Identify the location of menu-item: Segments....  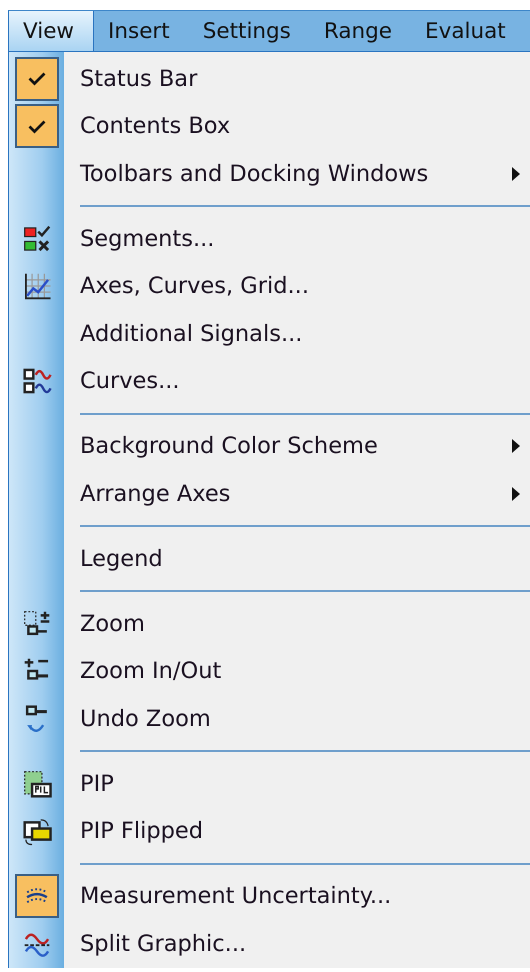
(269, 238).